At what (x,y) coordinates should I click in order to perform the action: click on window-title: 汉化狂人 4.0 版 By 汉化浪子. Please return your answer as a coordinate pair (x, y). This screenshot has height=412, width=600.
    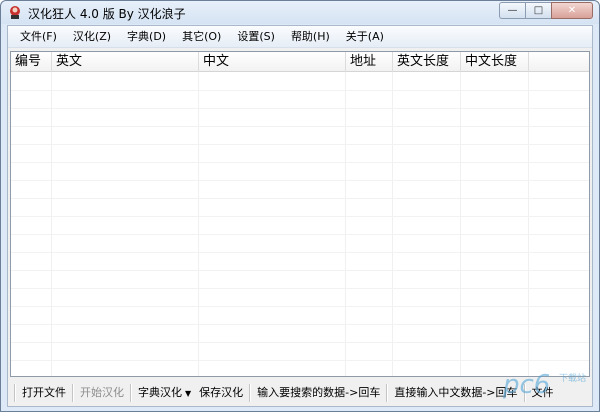
    Looking at the image, I should click on (107, 14).